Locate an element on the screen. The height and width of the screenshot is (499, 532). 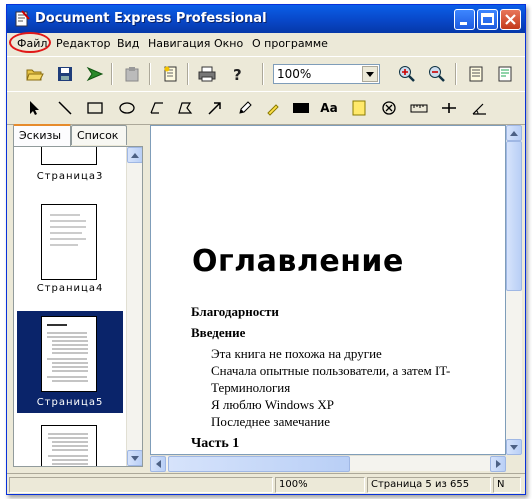
minimize-icon is located at coordinates (463, 23).